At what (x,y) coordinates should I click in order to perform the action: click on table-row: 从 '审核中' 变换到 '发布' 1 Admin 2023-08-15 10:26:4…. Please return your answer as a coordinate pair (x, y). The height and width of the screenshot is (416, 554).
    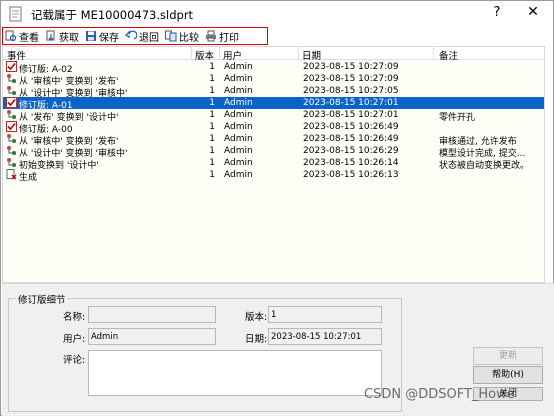
    Looking at the image, I should click on (273, 140).